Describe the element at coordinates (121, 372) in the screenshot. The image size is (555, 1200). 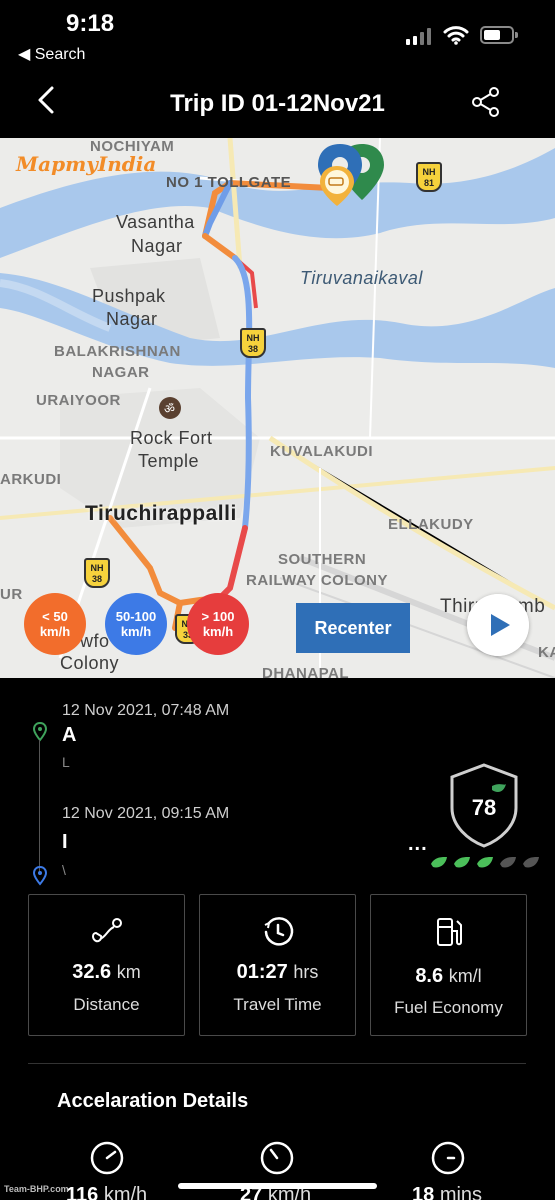
I see `map-label-balakrishnan-nagar: NAGAR` at that location.